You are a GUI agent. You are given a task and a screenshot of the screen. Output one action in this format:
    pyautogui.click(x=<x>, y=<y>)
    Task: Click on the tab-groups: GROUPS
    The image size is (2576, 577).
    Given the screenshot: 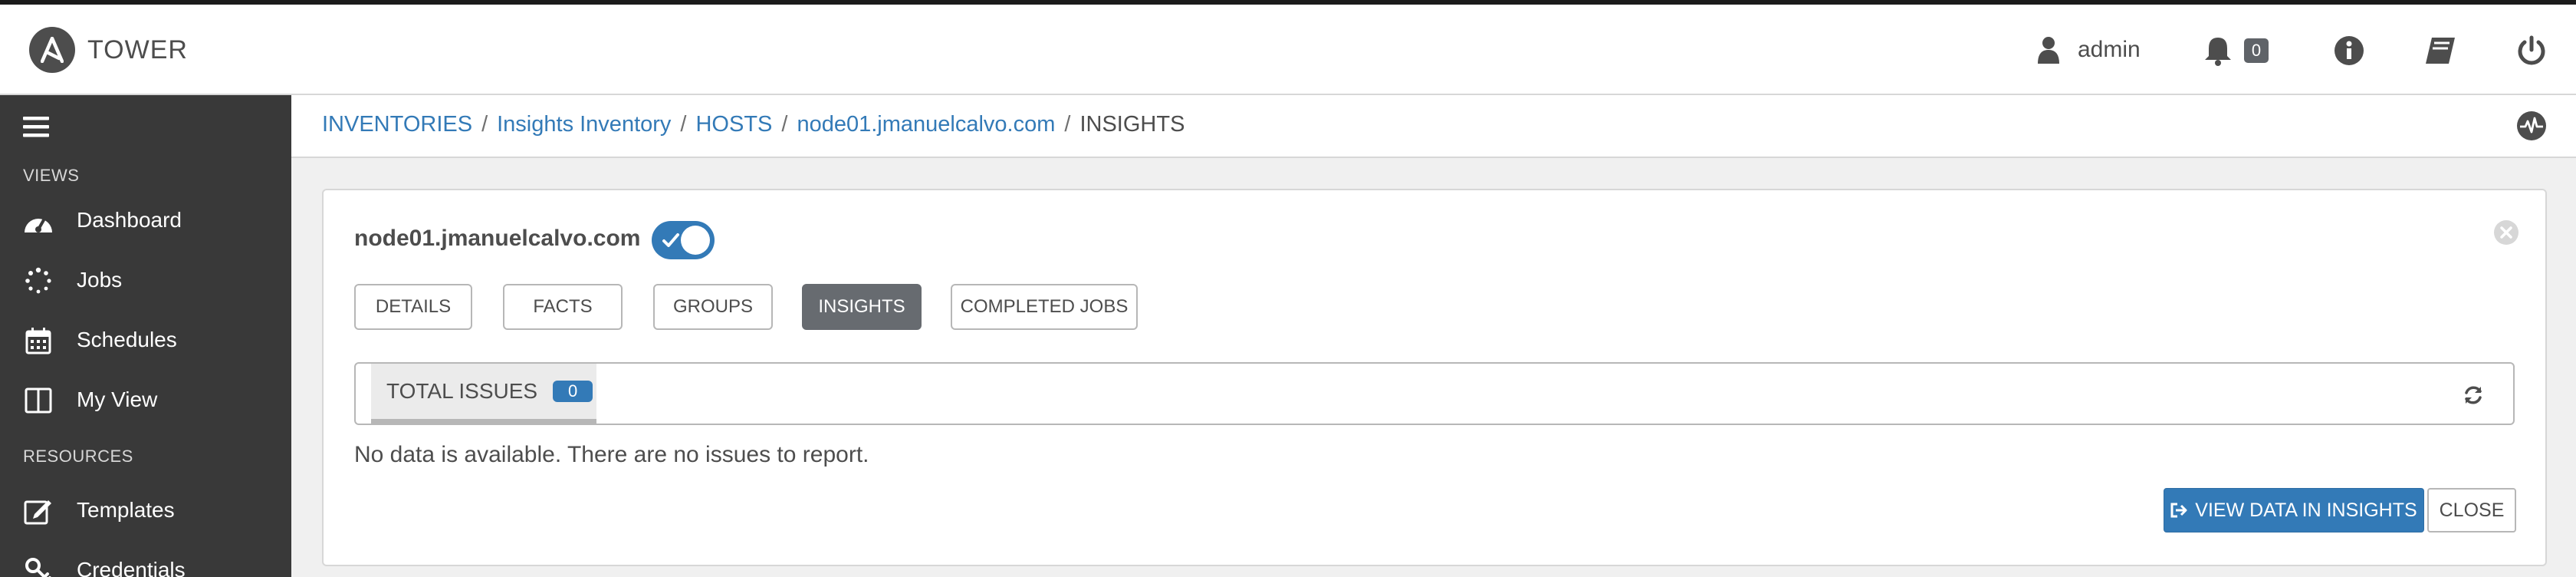 What is the action you would take?
    pyautogui.click(x=713, y=307)
    